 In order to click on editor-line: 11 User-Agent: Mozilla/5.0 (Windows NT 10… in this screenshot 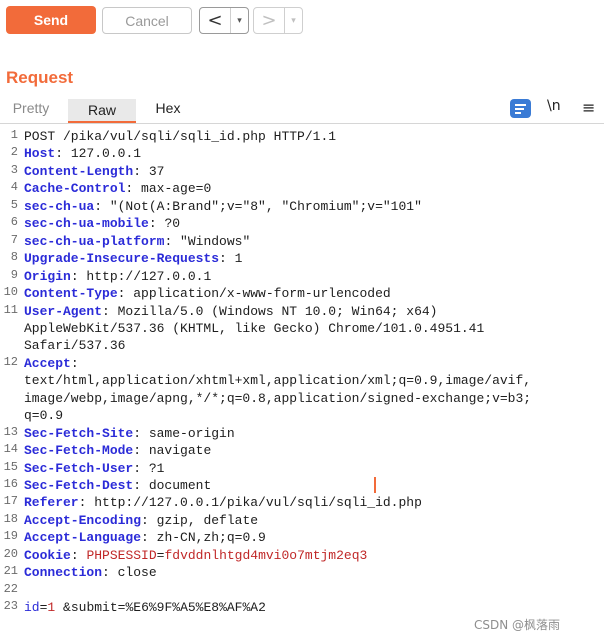, I will do `click(302, 311)`.